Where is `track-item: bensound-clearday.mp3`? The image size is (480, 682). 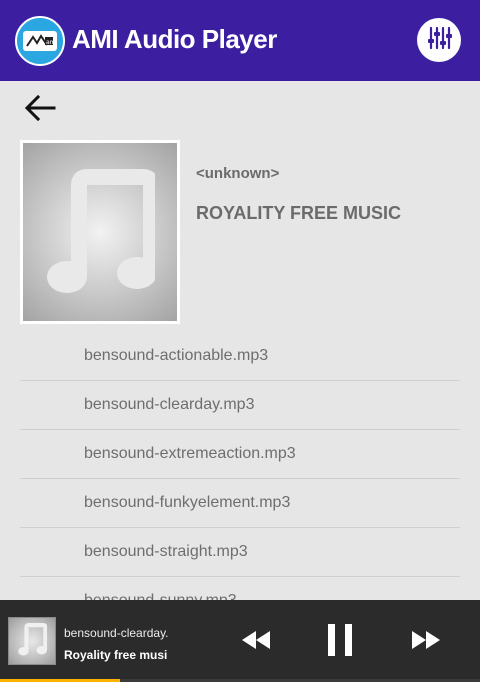
track-item: bensound-clearday.mp3 is located at coordinates (240, 405).